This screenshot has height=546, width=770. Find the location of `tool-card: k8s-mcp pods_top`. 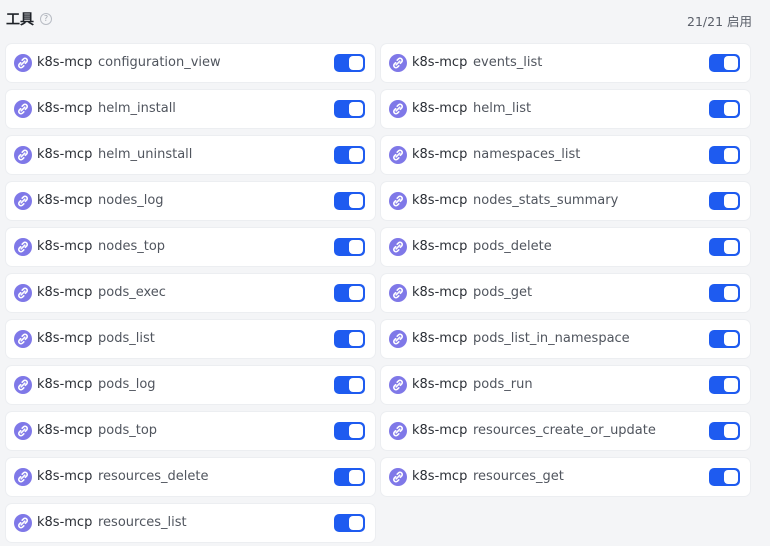

tool-card: k8s-mcp pods_top is located at coordinates (190, 431).